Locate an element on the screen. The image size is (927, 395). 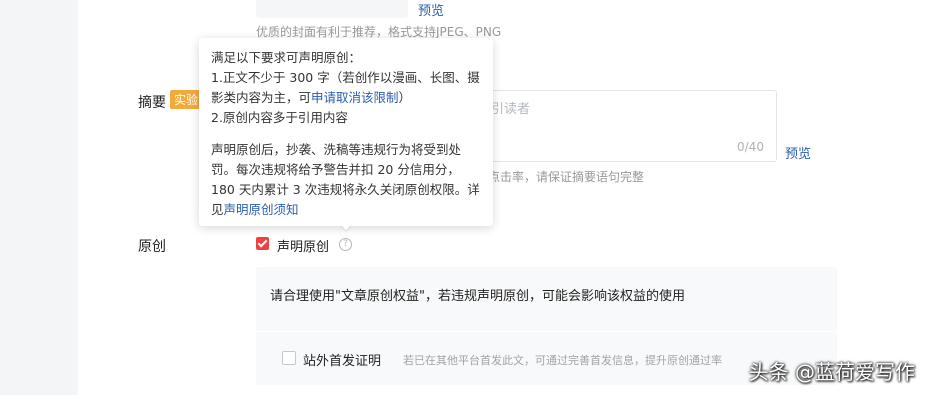
divider is located at coordinates (546, 331).